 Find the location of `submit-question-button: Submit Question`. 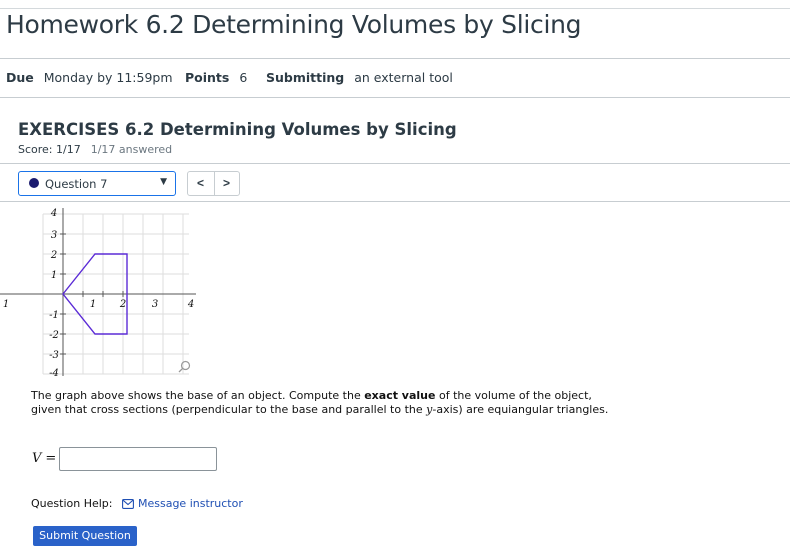

submit-question-button: Submit Question is located at coordinates (85, 536).